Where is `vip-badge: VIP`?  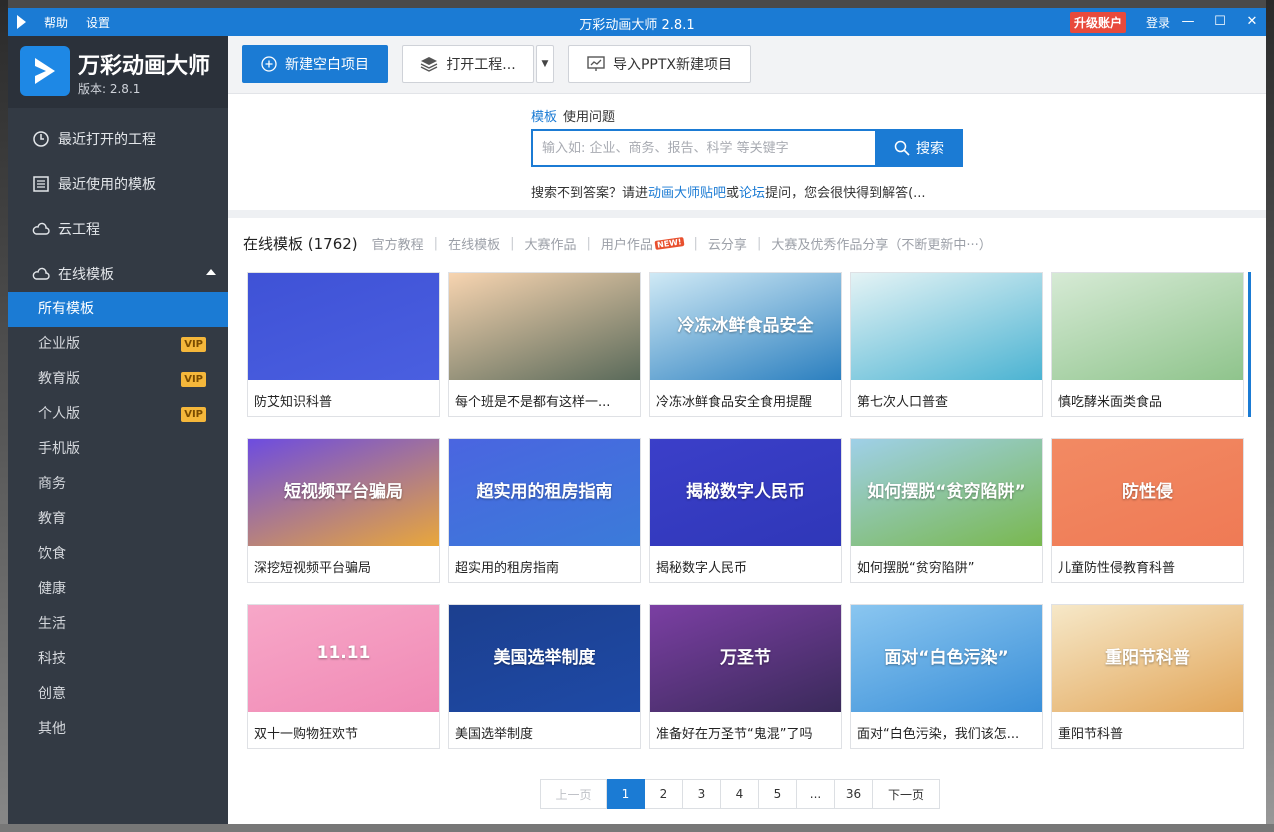 vip-badge: VIP is located at coordinates (193, 414).